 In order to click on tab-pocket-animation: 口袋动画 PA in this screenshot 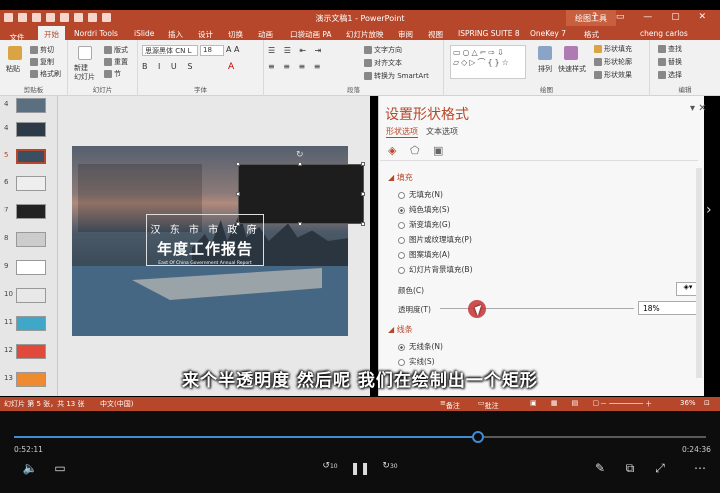, I will do `click(311, 34)`.